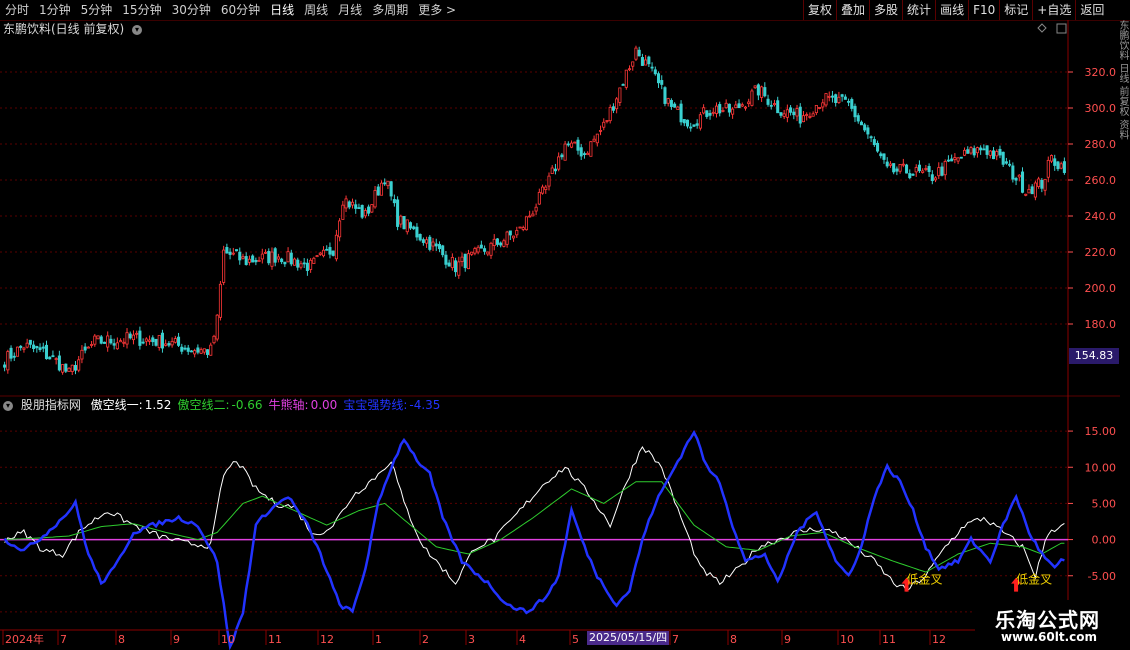 This screenshot has height=650, width=1130. I want to click on price-tick-label: 280.0, so click(1101, 144).